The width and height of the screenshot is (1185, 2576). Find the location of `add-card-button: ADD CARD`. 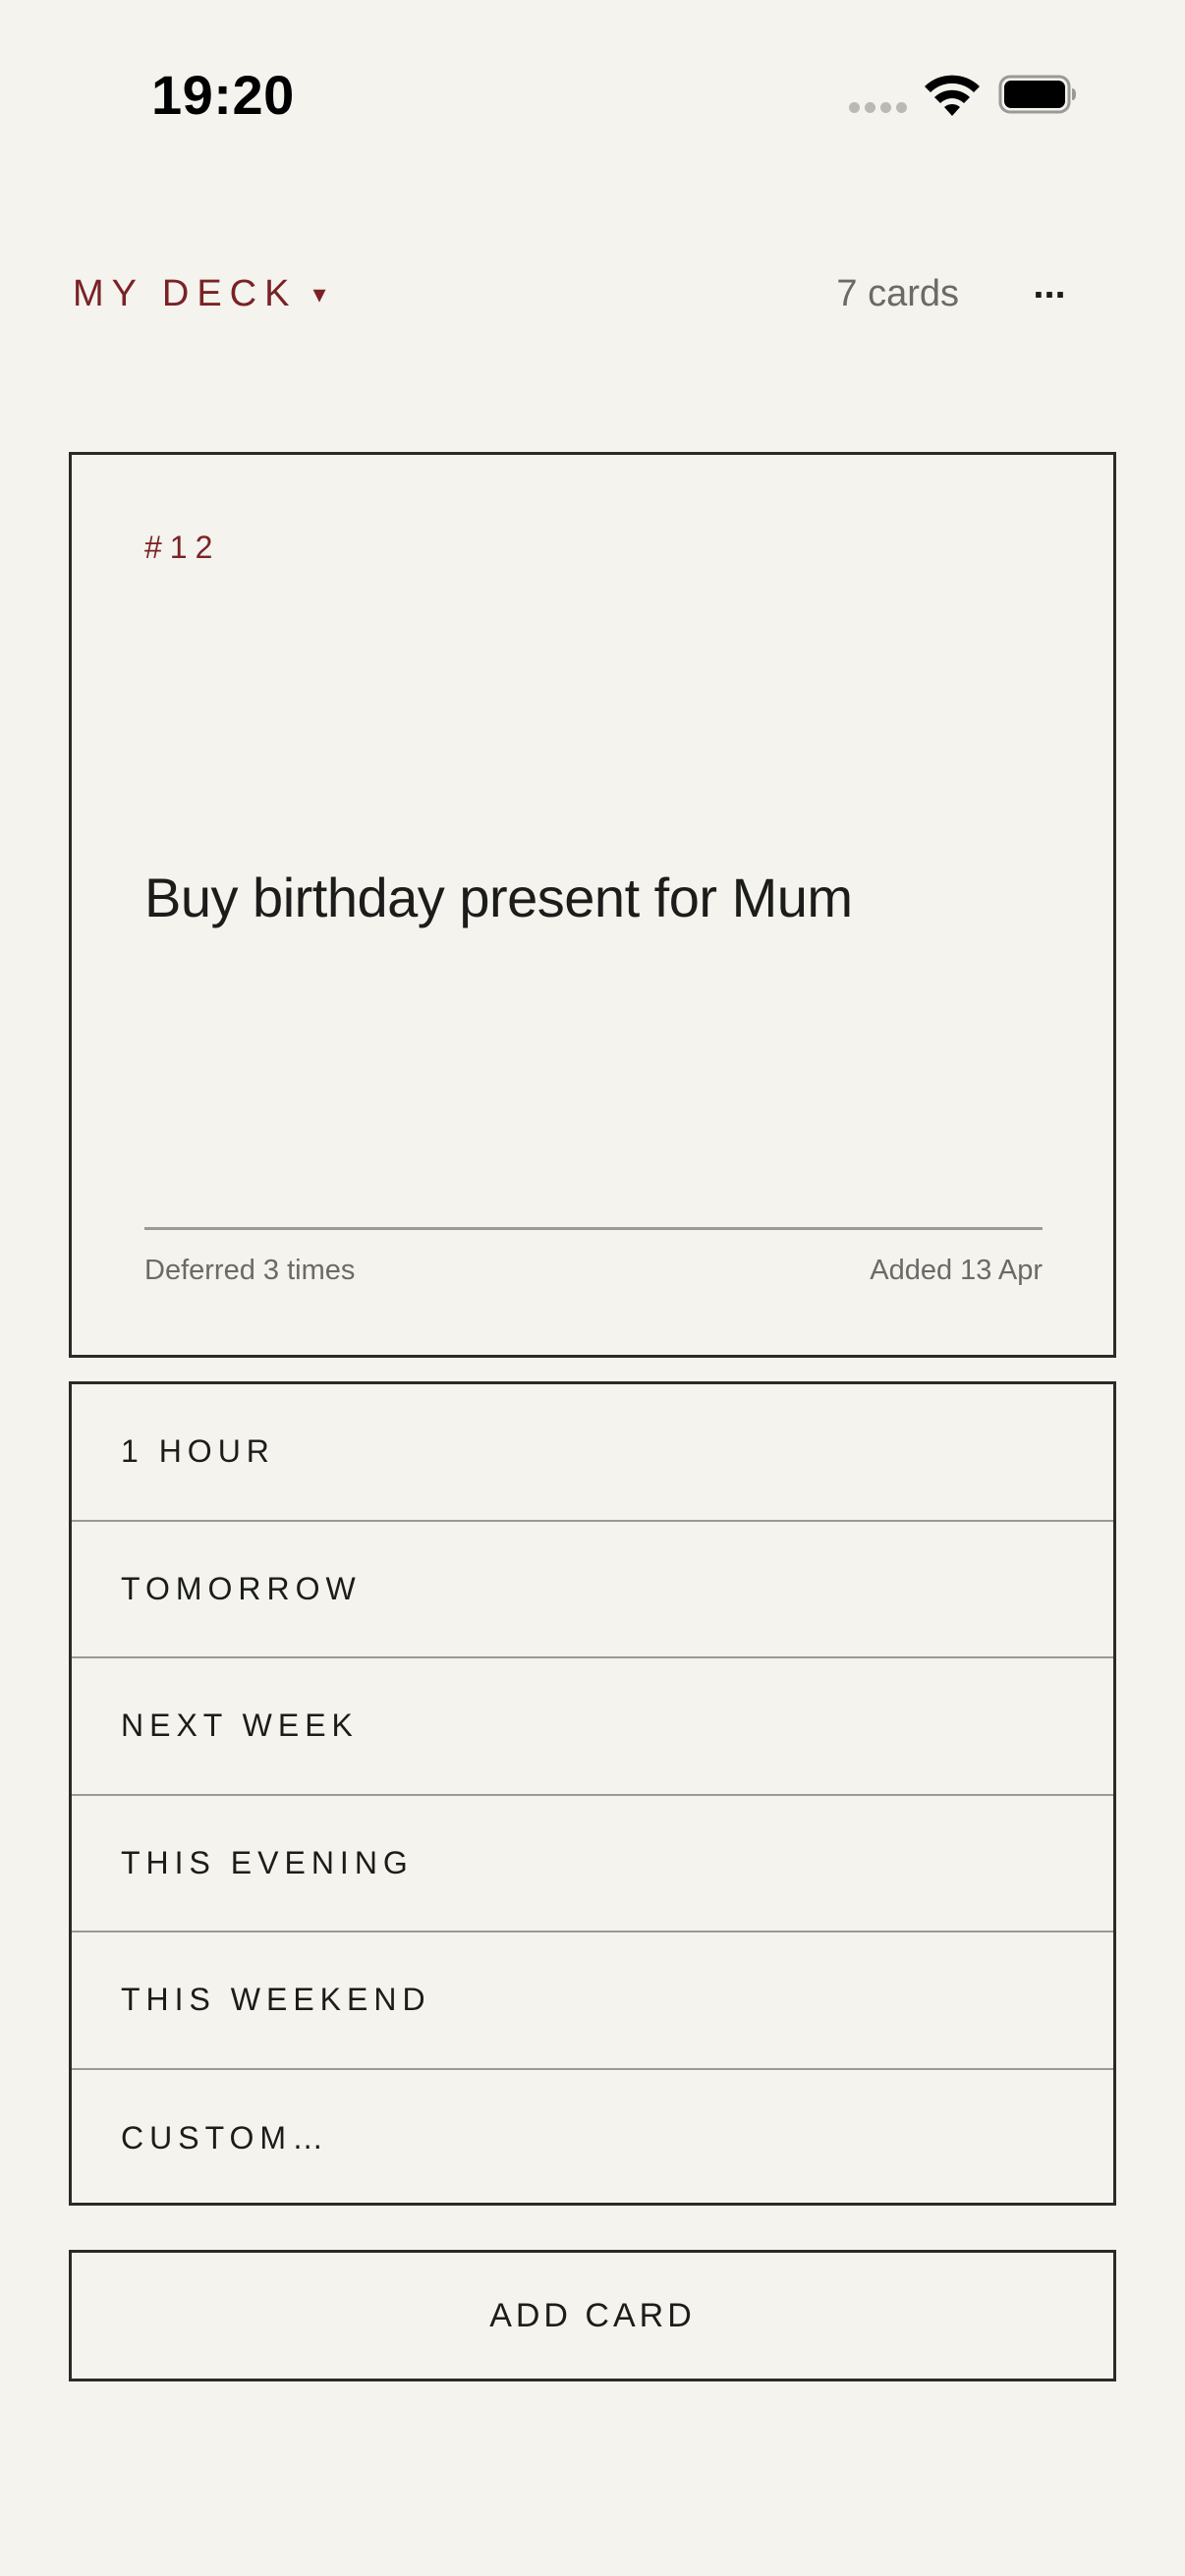

add-card-button: ADD CARD is located at coordinates (592, 2315).